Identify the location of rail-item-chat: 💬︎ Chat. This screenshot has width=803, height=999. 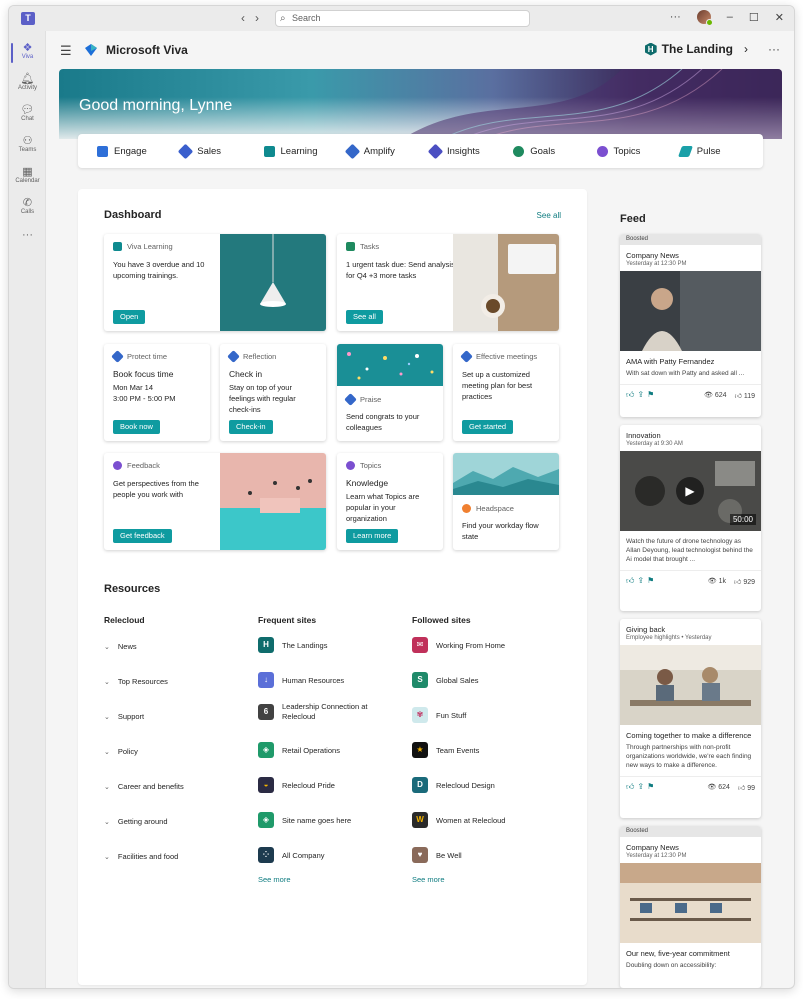
(27, 112).